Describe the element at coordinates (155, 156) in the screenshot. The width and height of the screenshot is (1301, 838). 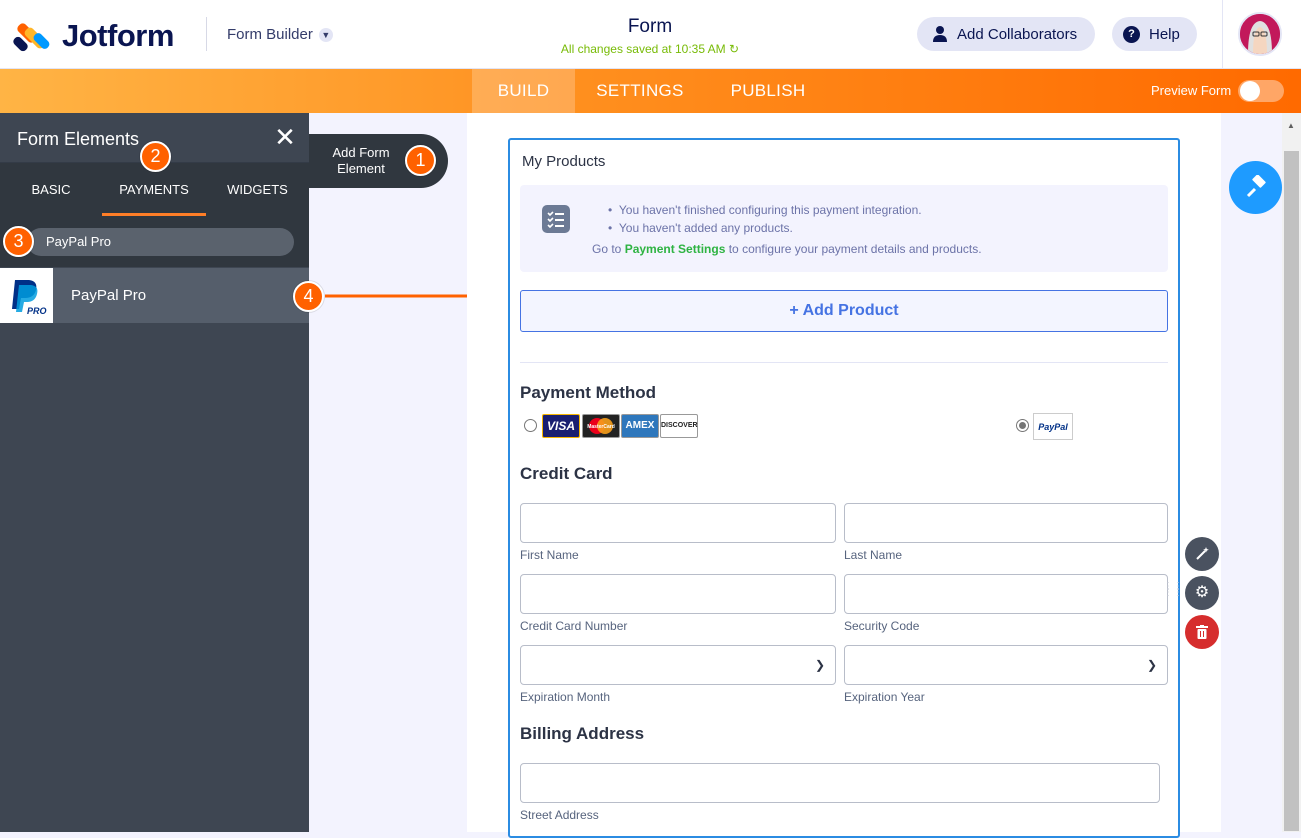
I see `step-badge-2: 2` at that location.